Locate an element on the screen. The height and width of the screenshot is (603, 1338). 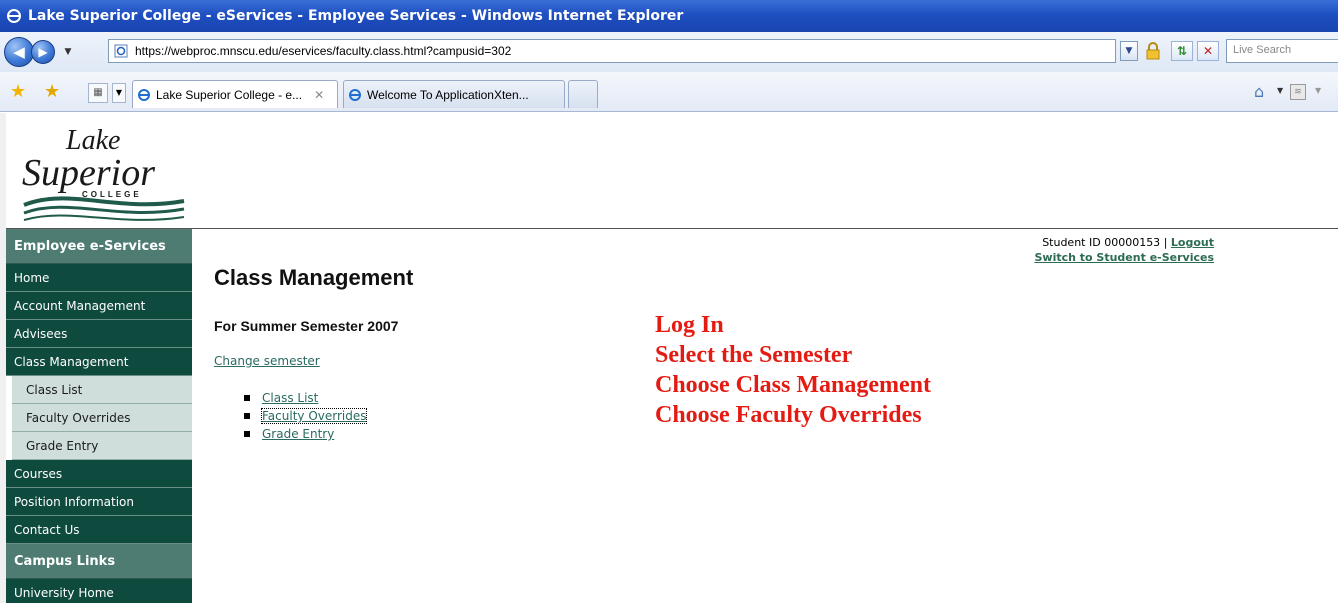
sidebar-header-campus-links: Campus Links is located at coordinates (99, 561).